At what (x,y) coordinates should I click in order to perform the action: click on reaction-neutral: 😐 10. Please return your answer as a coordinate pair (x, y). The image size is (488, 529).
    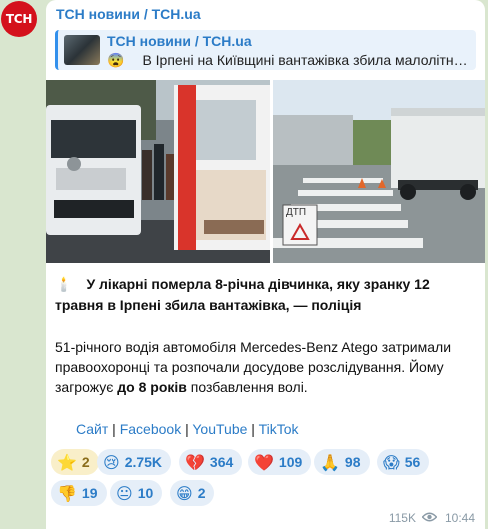
    Looking at the image, I should click on (136, 493).